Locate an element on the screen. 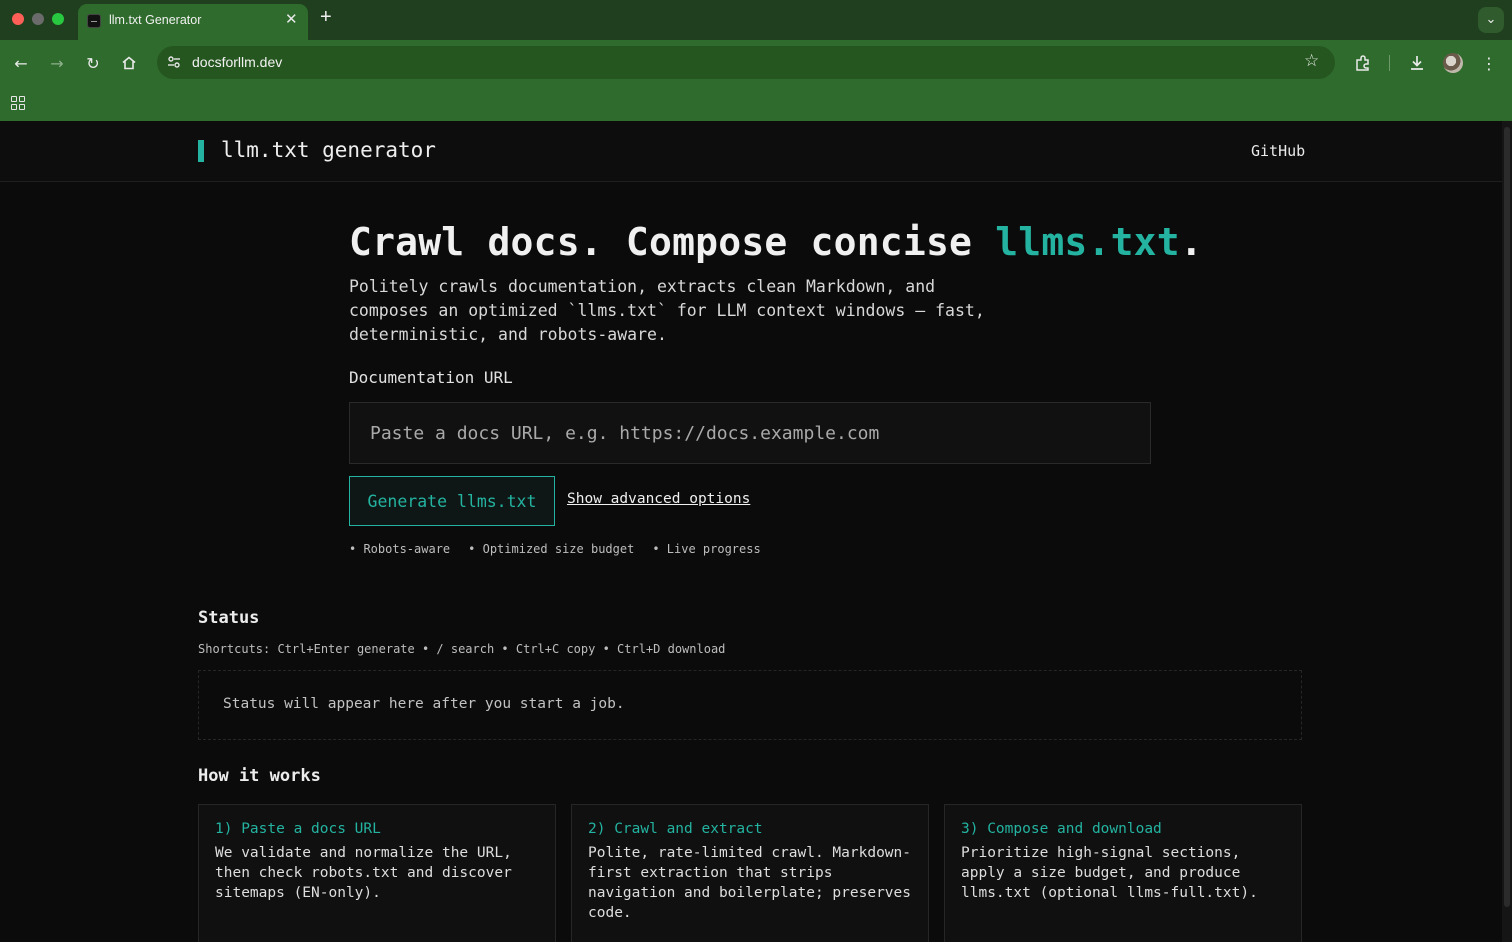 The image size is (1512, 942). step-title: 3) Compose and download is located at coordinates (1061, 829).